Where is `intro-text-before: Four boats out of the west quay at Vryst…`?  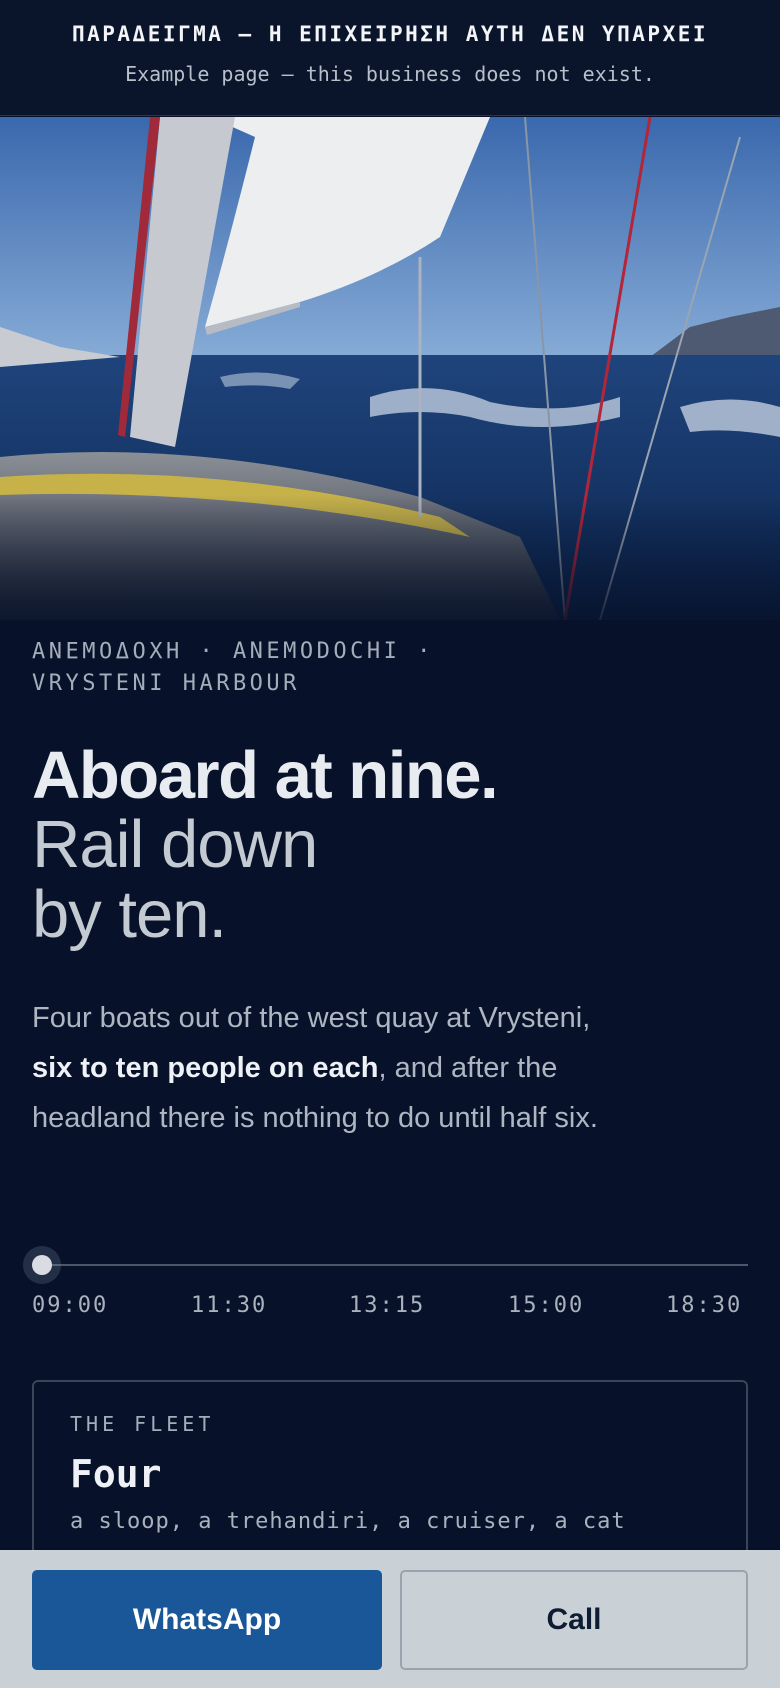
intro-text-before: Four boats out of the west quay at Vryst… is located at coordinates (311, 1018).